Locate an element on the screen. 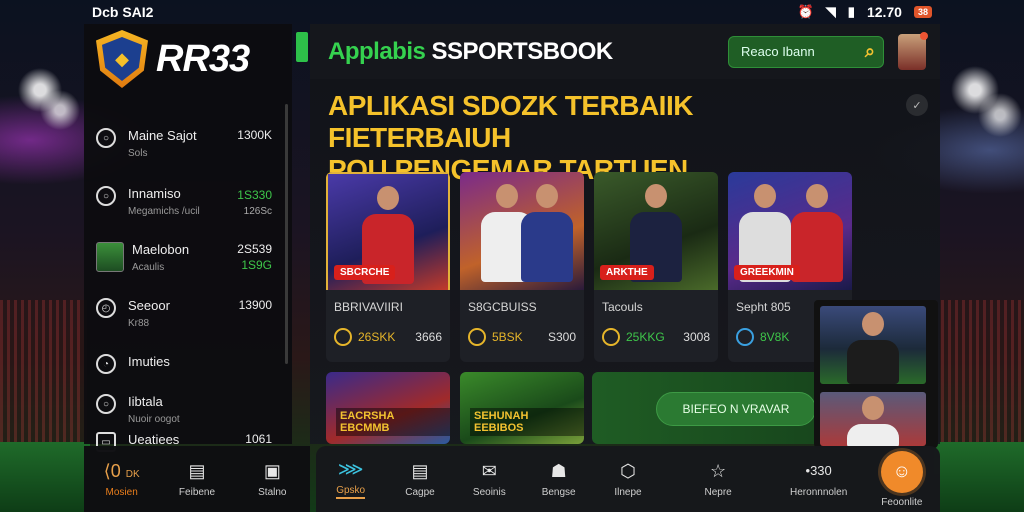 This screenshot has width=1024, height=512. shield-logo-icon: ◆ is located at coordinates (122, 59).